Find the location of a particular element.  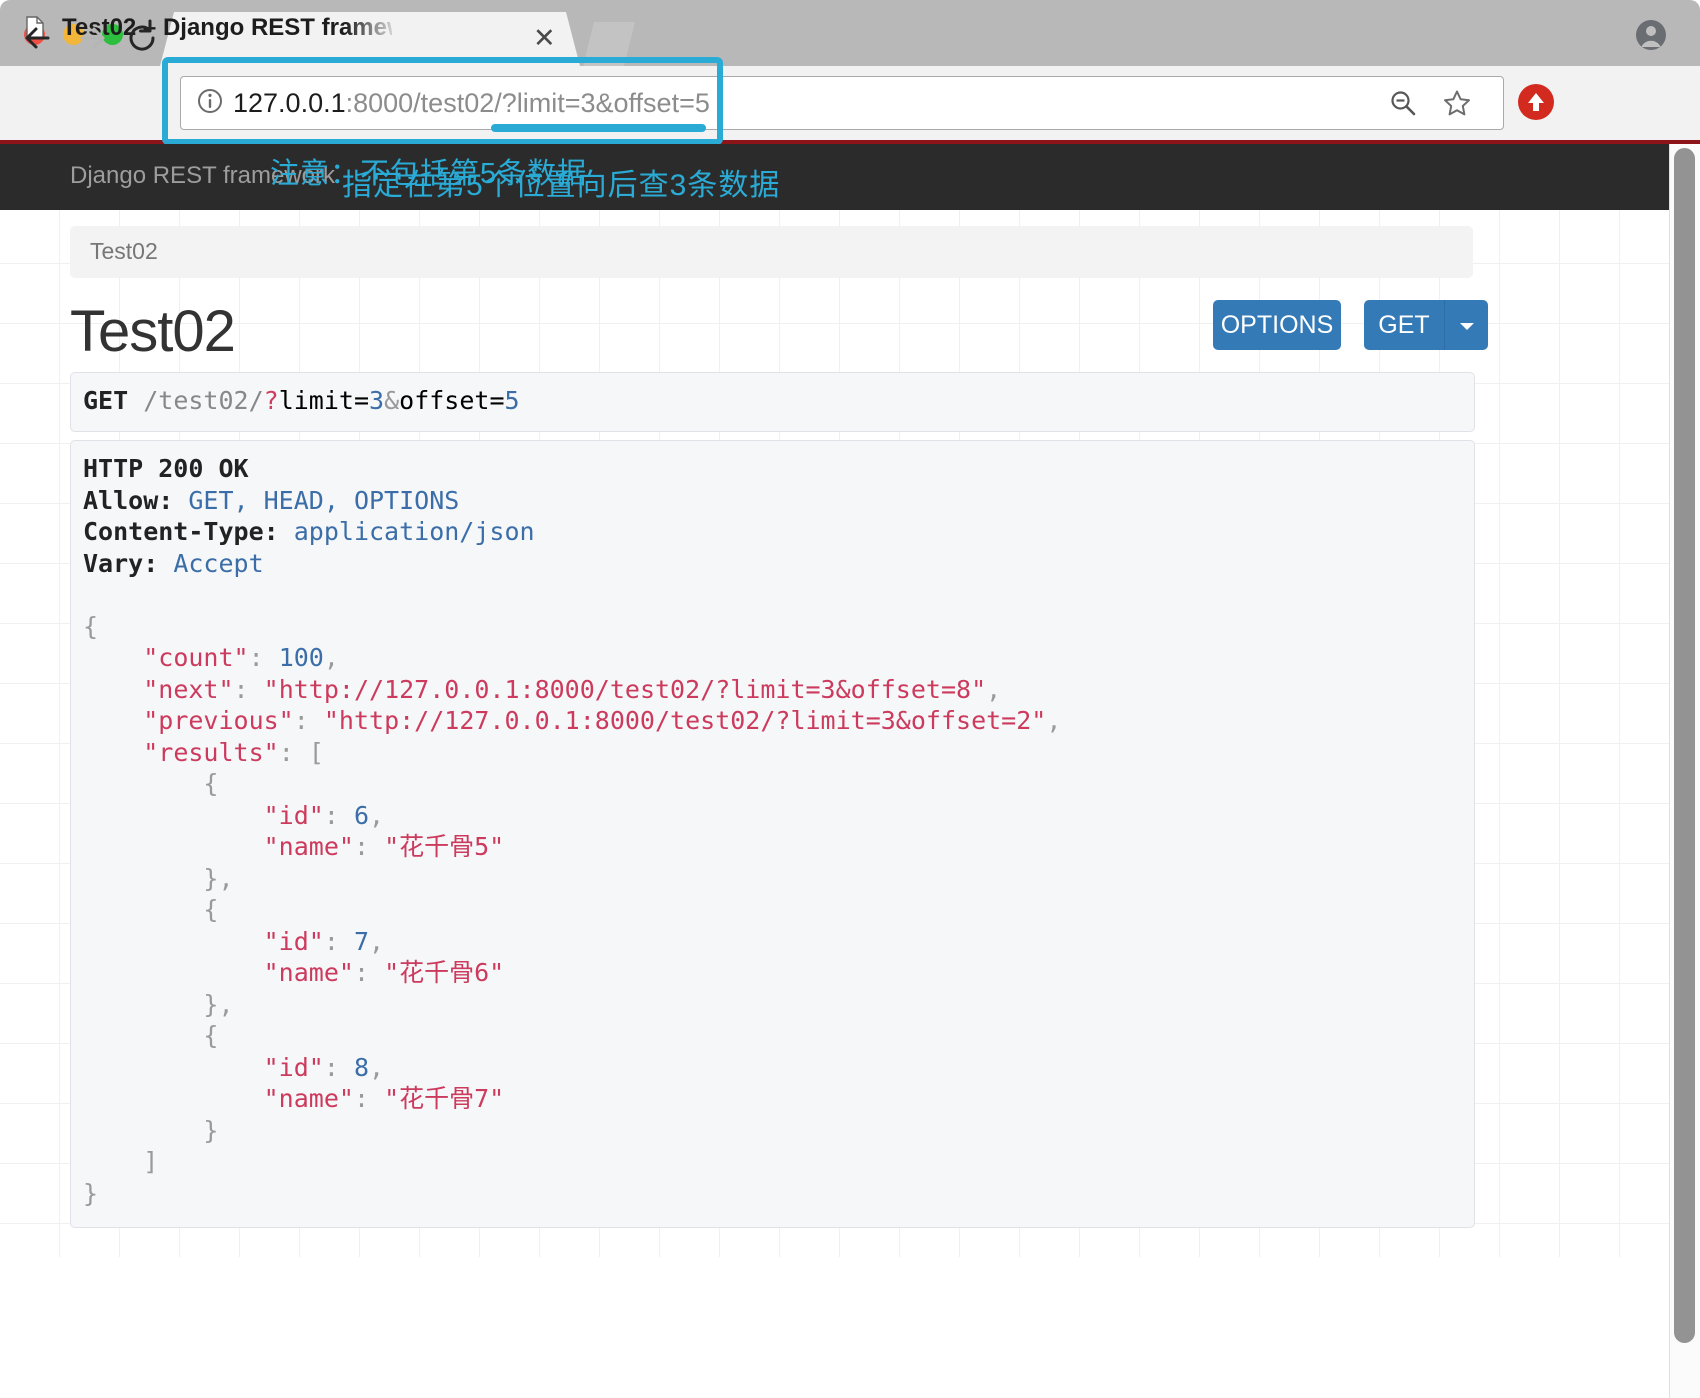

request-query: limit=3&offset=5 is located at coordinates (399, 400).